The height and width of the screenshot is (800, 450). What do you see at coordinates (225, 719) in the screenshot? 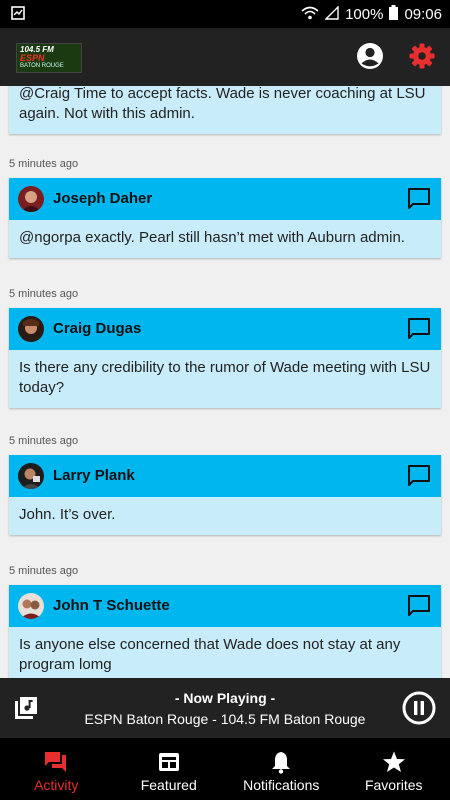
I see `station-name: ESPN Baton Rouge - 104.5 FM Baton Rouge` at bounding box center [225, 719].